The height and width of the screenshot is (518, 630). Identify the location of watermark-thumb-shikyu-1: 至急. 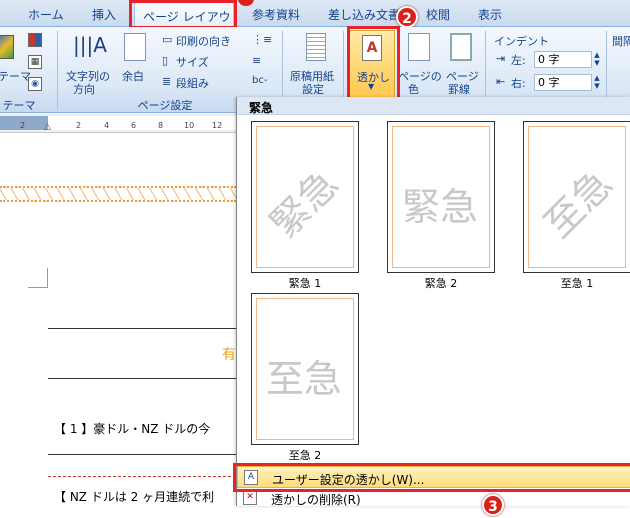
(576, 197).